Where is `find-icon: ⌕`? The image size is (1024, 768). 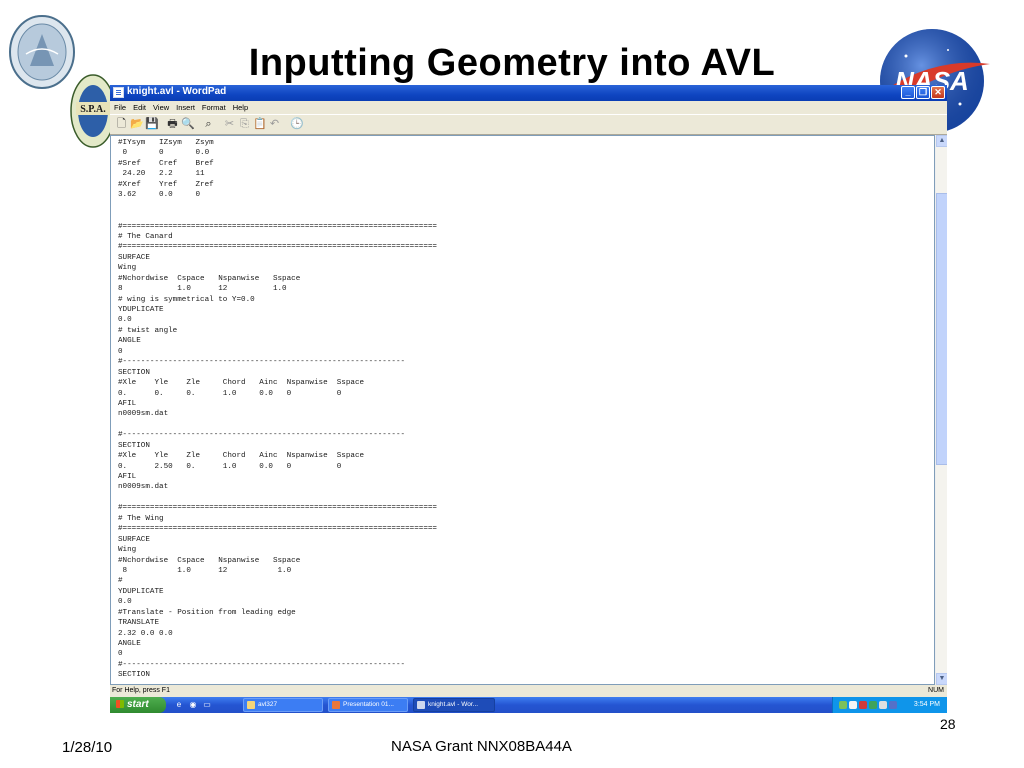
find-icon: ⌕ is located at coordinates (208, 124).